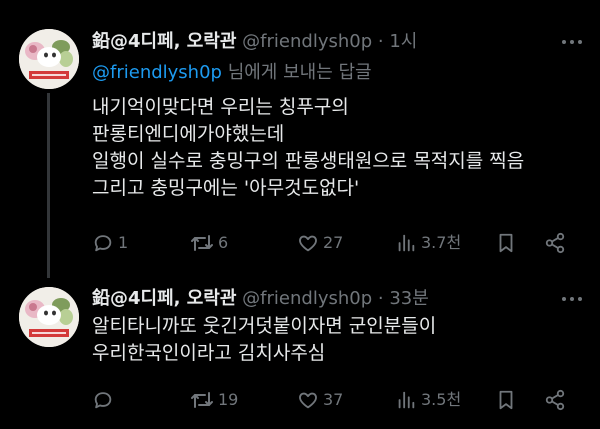  I want to click on tweet-actions: 19 37 3.5천, so click(337, 400).